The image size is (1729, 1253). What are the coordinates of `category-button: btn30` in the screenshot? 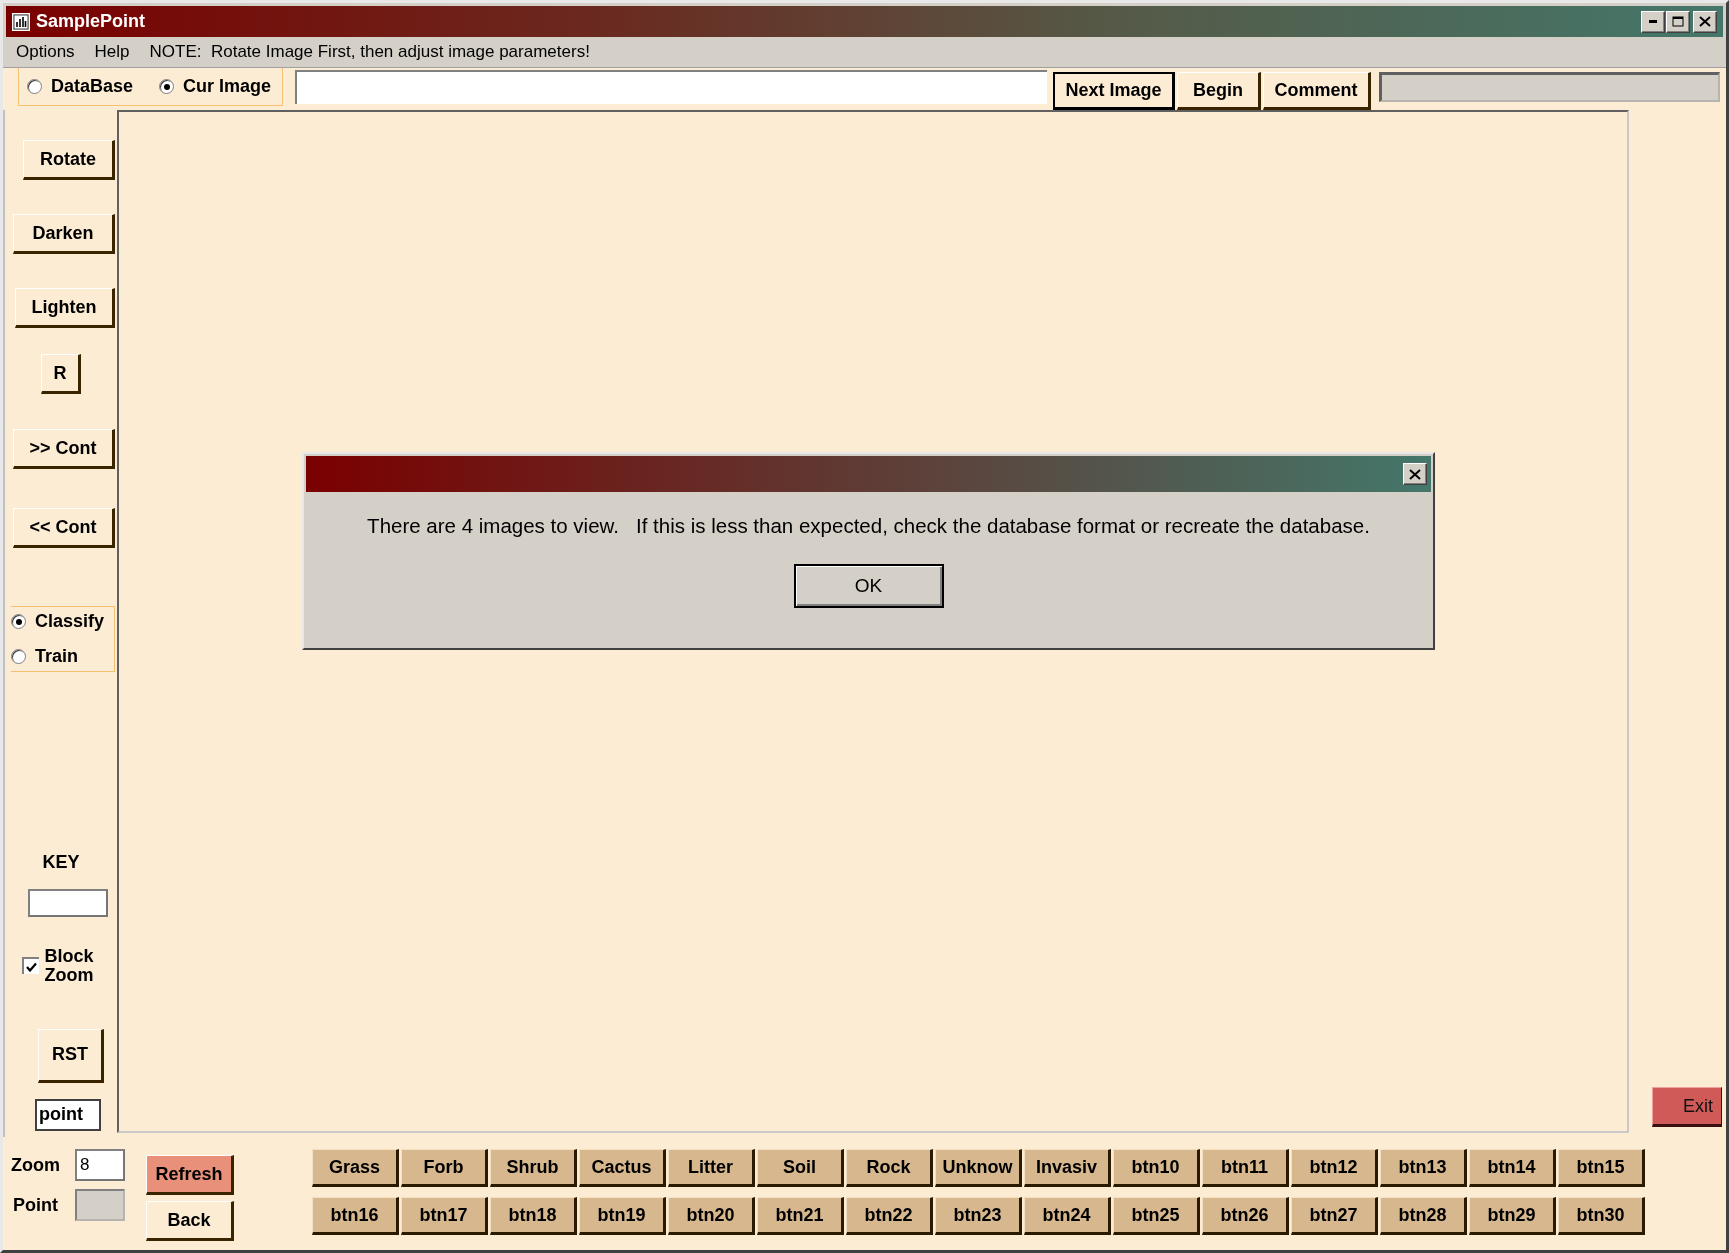 It's located at (1601, 1216).